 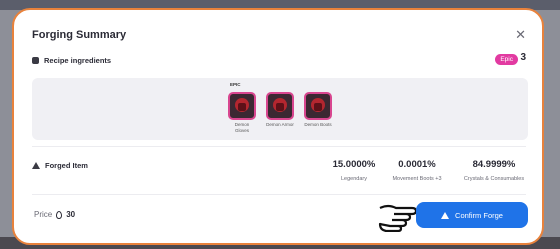 What do you see at coordinates (523, 57) in the screenshot?
I see `ingredient-count: 3` at bounding box center [523, 57].